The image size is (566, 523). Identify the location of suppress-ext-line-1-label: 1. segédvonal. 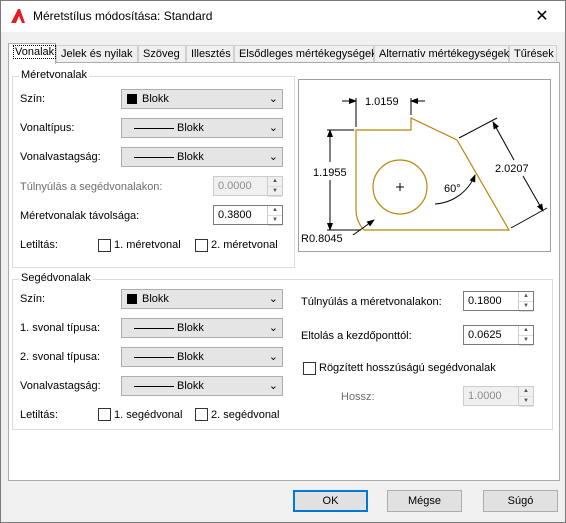
(148, 415).